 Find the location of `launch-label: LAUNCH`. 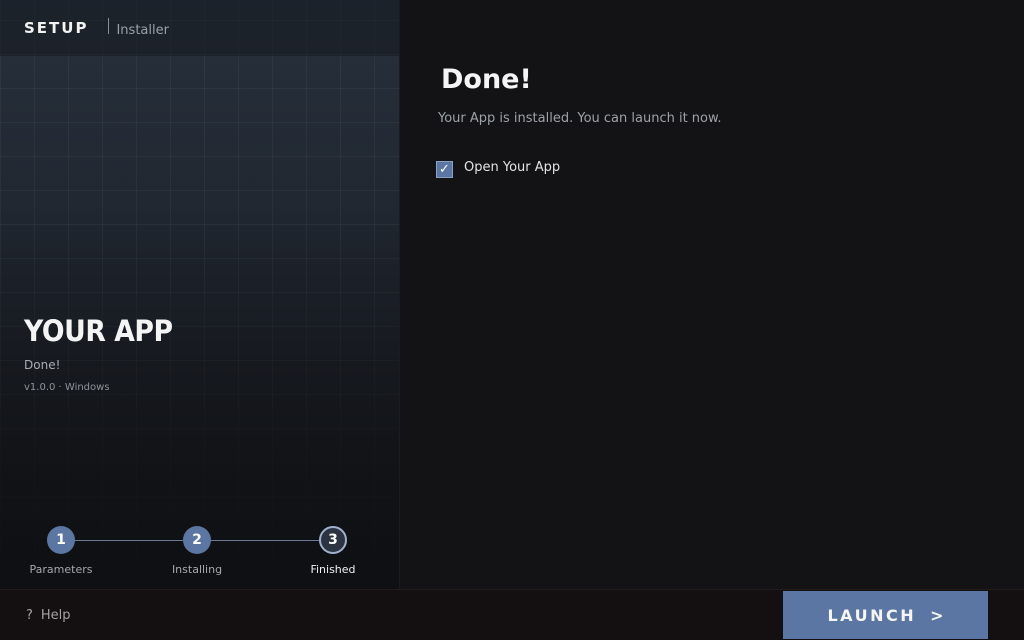

launch-label: LAUNCH is located at coordinates (872, 615).